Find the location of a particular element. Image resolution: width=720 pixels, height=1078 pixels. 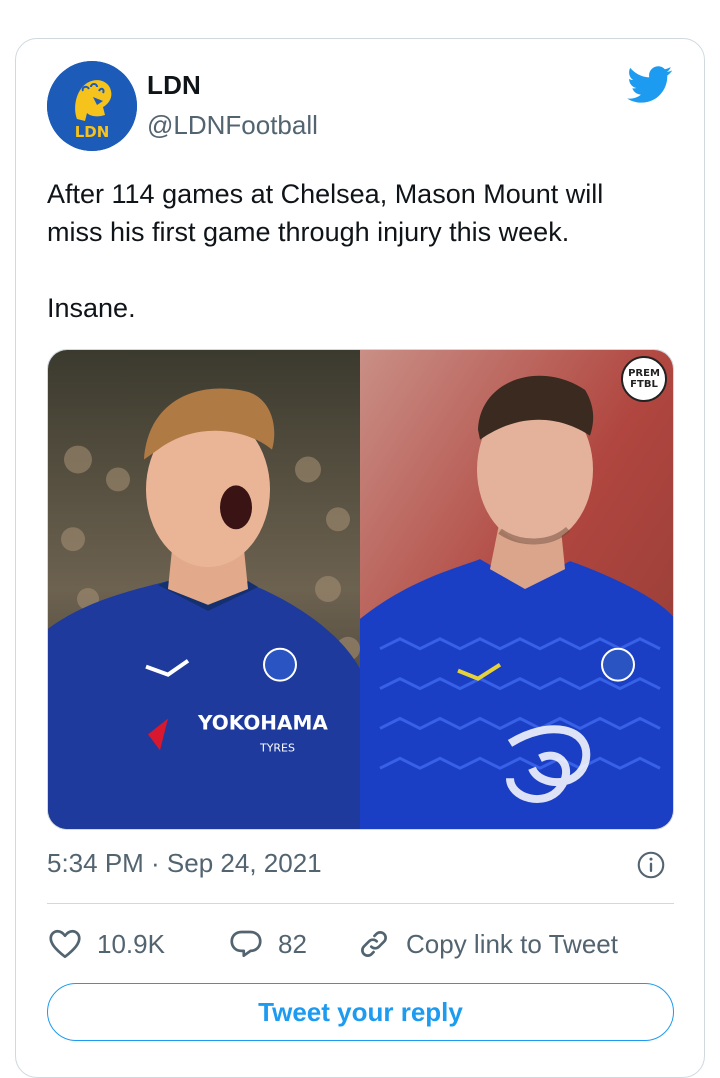

prem-ftbl-watermark: PREM FTBL is located at coordinates (644, 379).